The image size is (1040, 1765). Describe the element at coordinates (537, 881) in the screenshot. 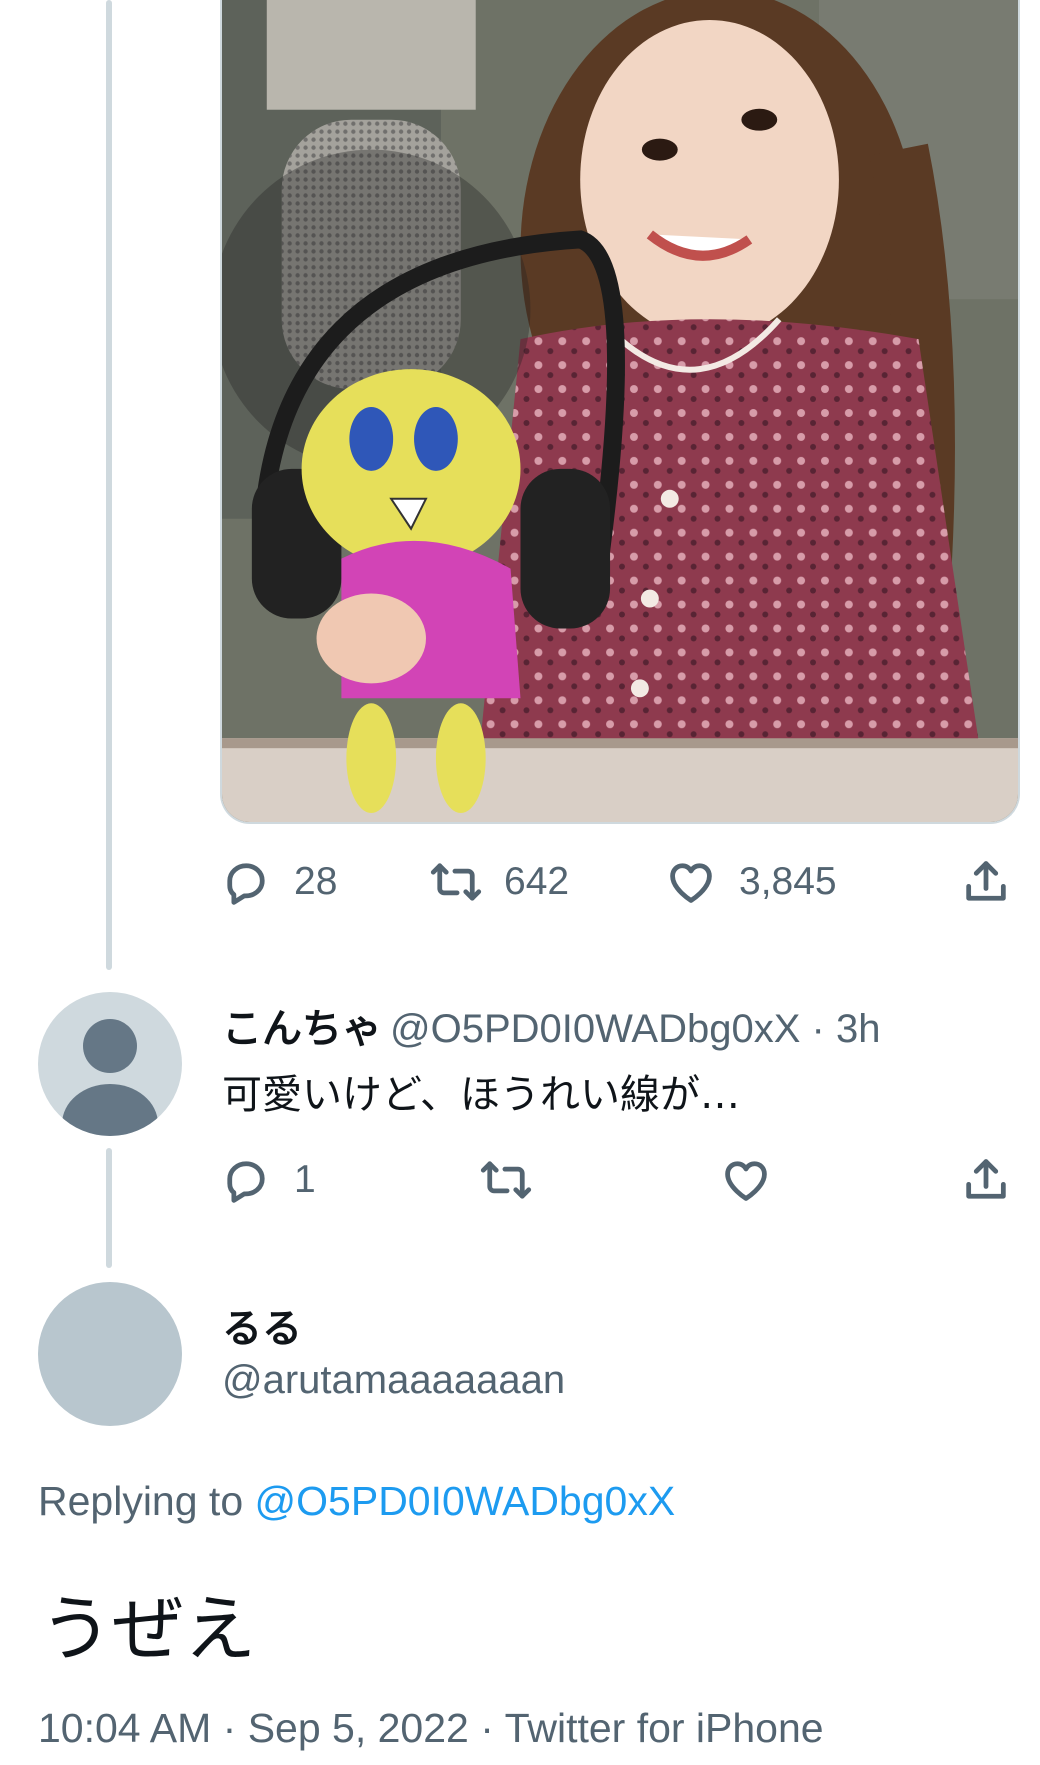

I see `retweet-count: 642` at that location.